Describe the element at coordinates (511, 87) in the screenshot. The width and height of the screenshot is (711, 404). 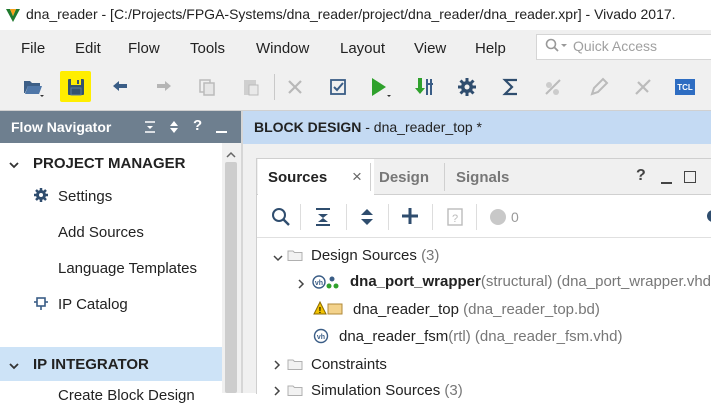
I see `sigma-icon` at that location.